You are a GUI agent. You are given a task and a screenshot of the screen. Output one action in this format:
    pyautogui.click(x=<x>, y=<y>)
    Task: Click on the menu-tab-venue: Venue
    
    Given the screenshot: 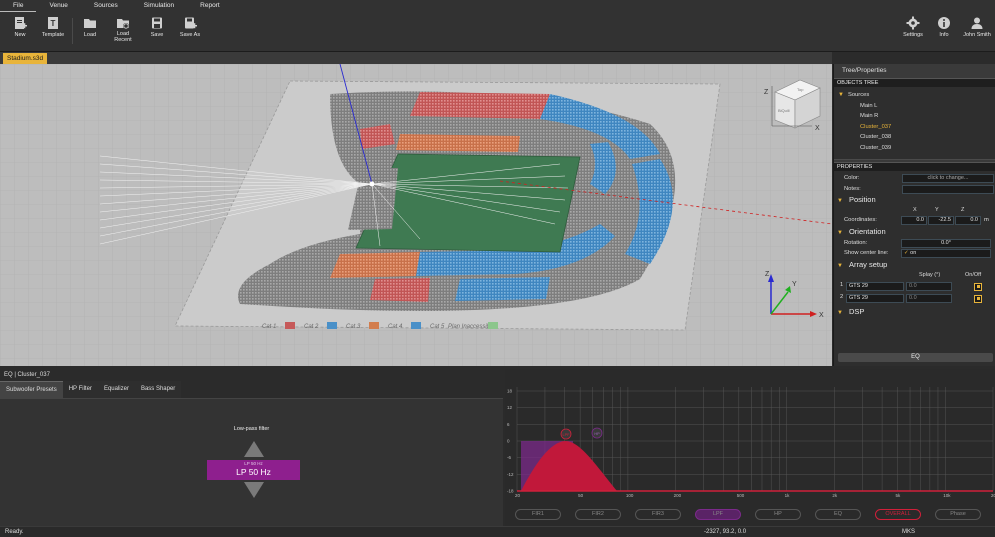 What is the action you would take?
    pyautogui.click(x=58, y=6)
    